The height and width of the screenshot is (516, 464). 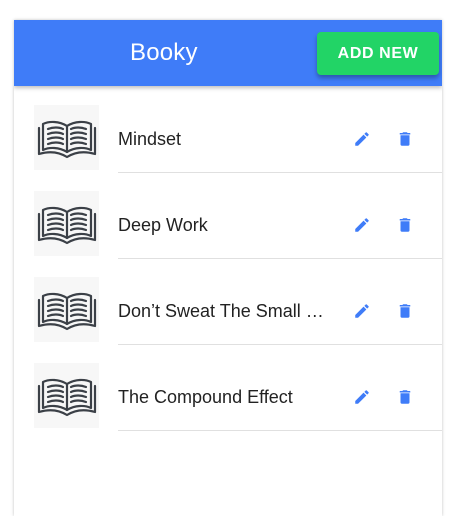 I want to click on app-bar: Booky ADD NEW, so click(x=228, y=53).